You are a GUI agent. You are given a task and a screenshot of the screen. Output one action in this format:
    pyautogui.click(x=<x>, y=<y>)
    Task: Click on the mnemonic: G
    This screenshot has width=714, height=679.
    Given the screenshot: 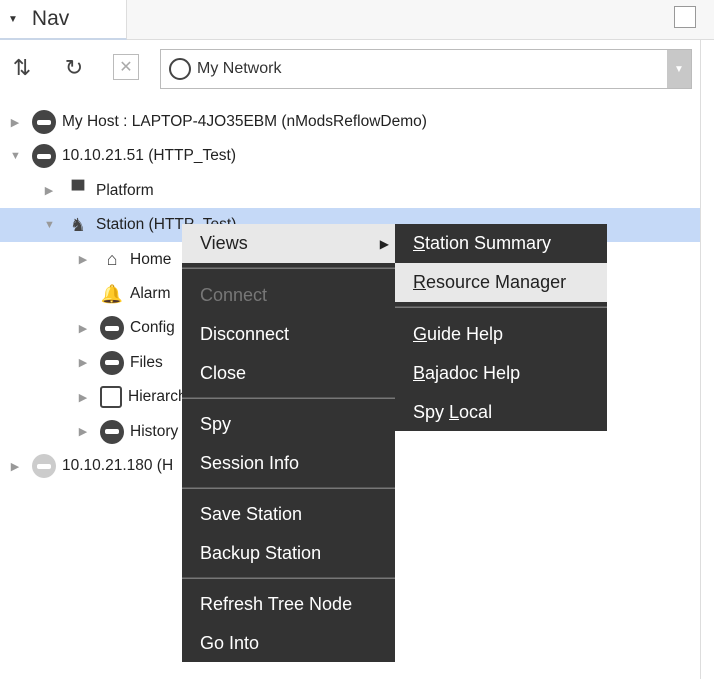 What is the action you would take?
    pyautogui.click(x=420, y=334)
    